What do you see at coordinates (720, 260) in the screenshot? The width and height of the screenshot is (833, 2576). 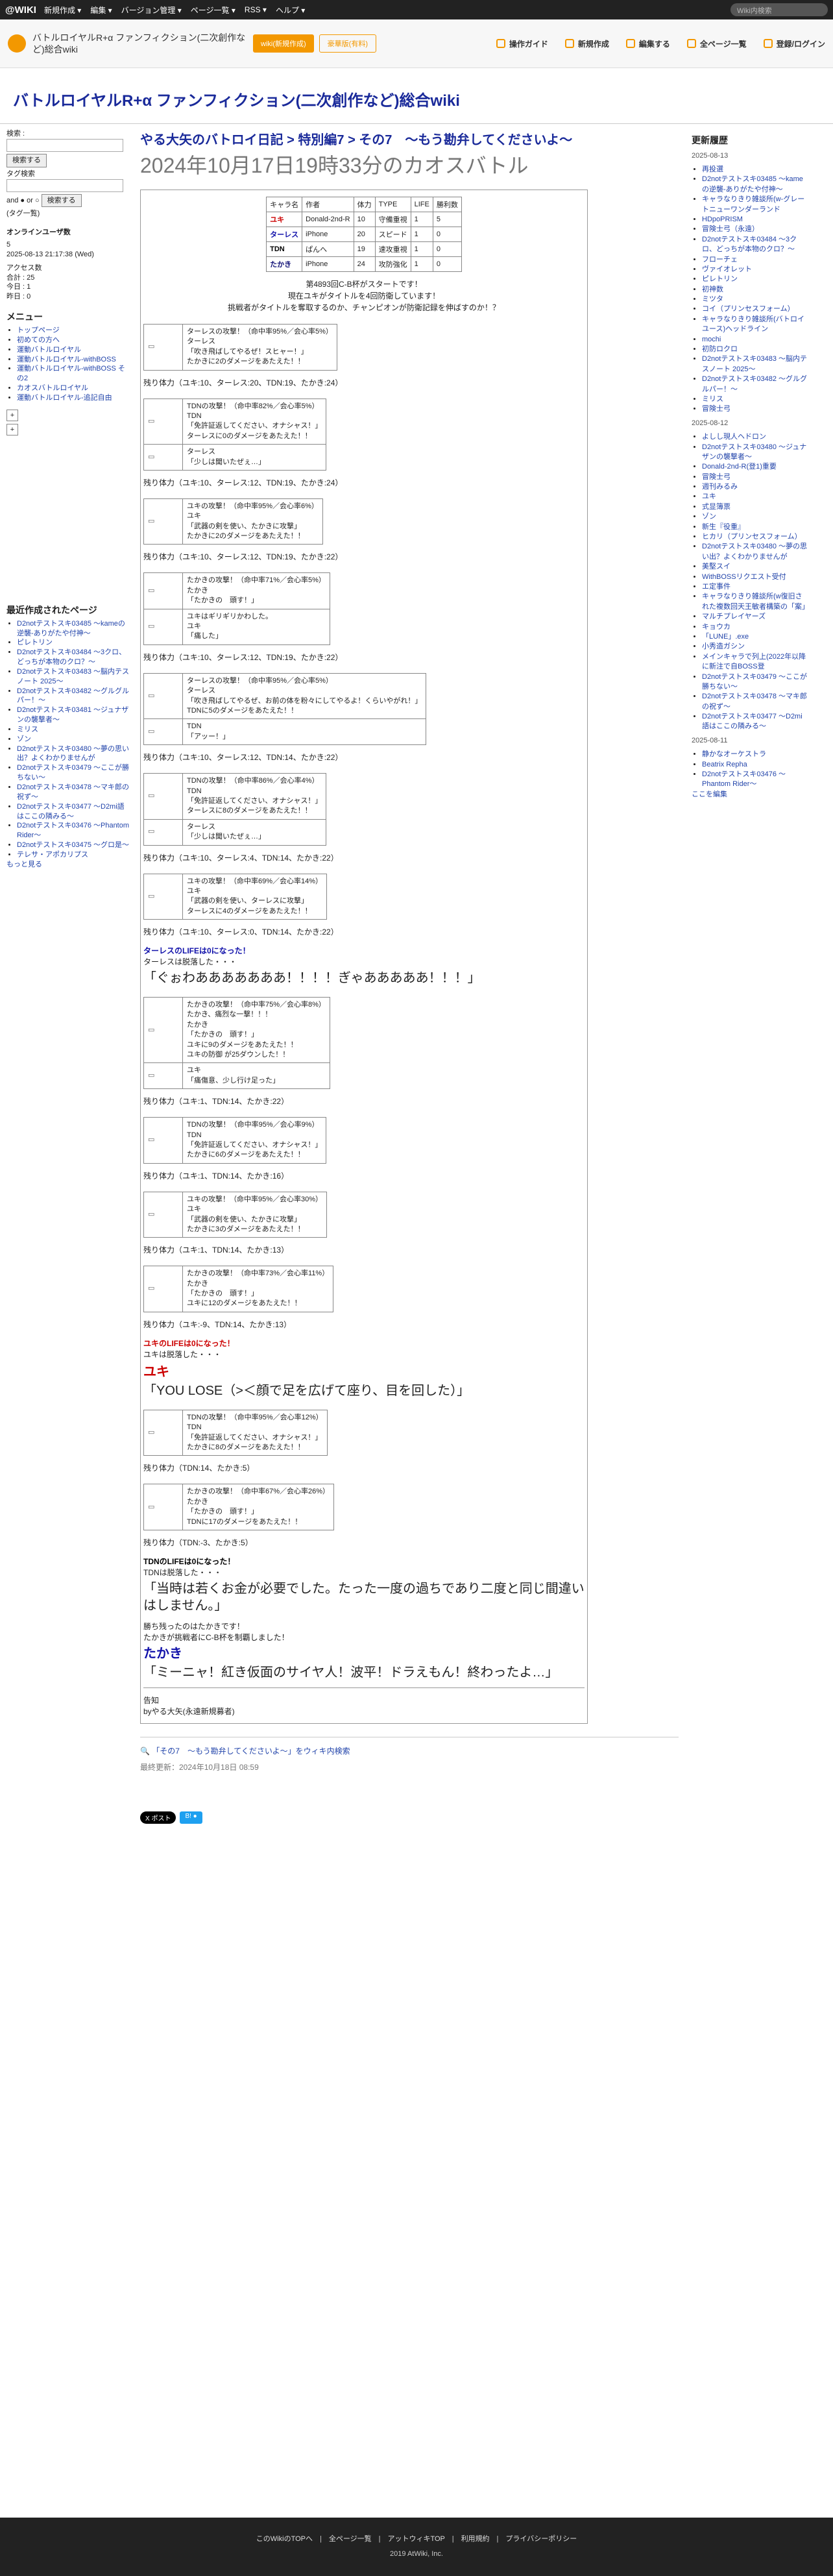 I see `history-item: フローチェ` at bounding box center [720, 260].